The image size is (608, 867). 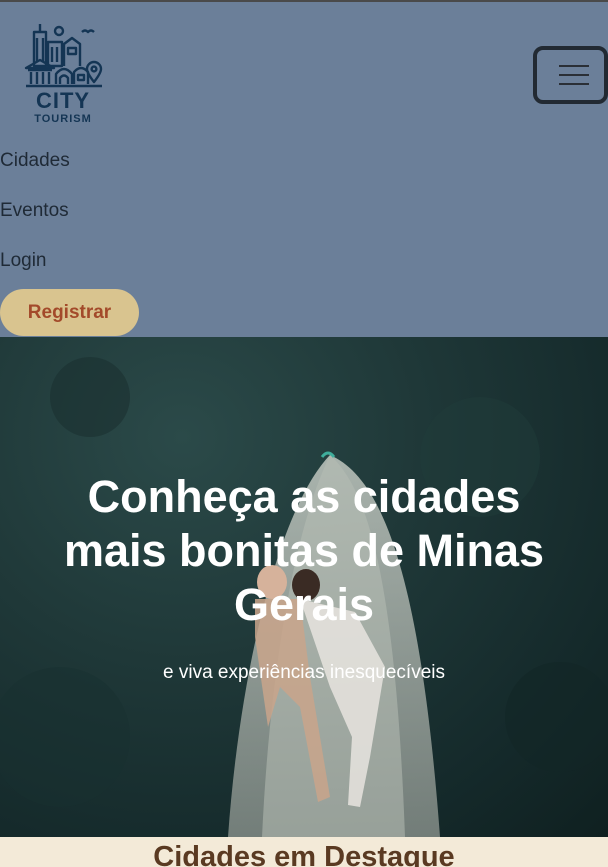 I want to click on nav-item-eventos: Eventos, so click(x=35, y=223).